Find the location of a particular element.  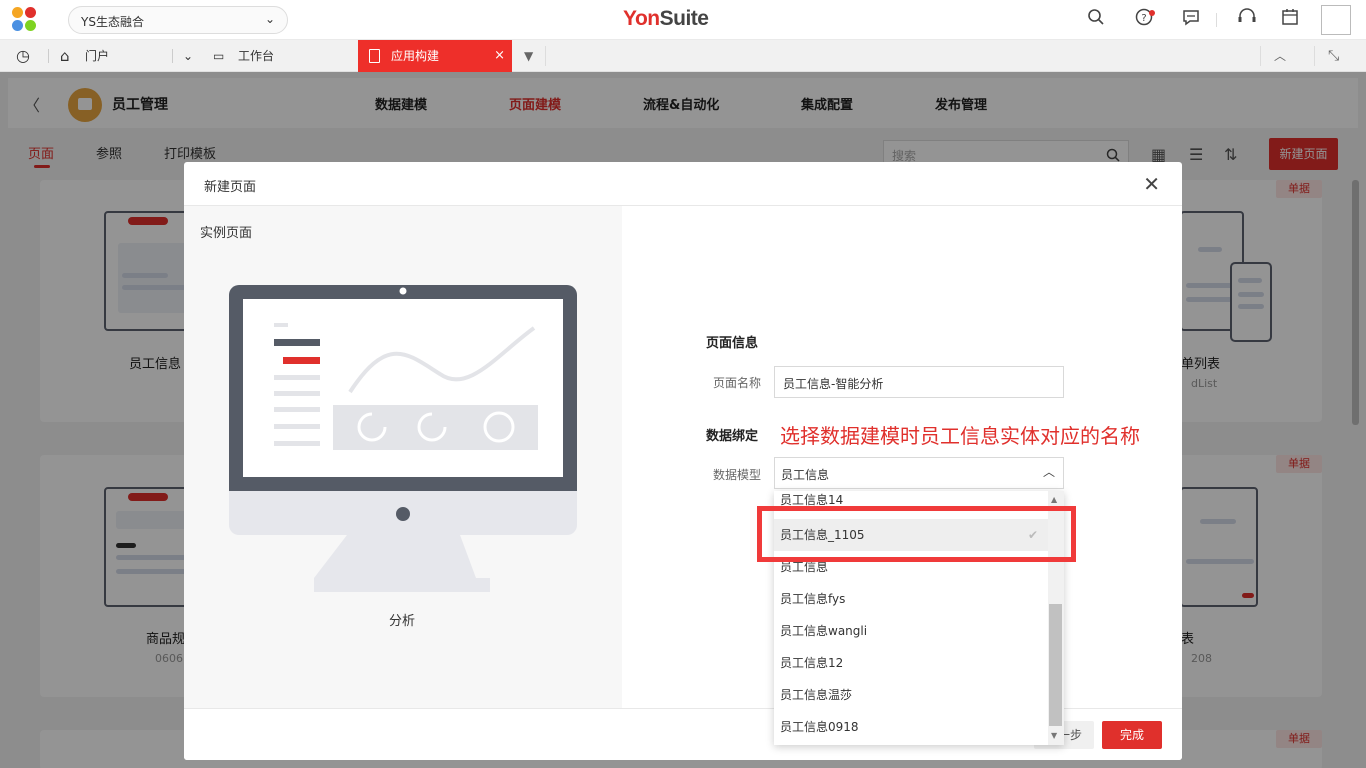

sample-page-caption: 分析 is located at coordinates (402, 621).